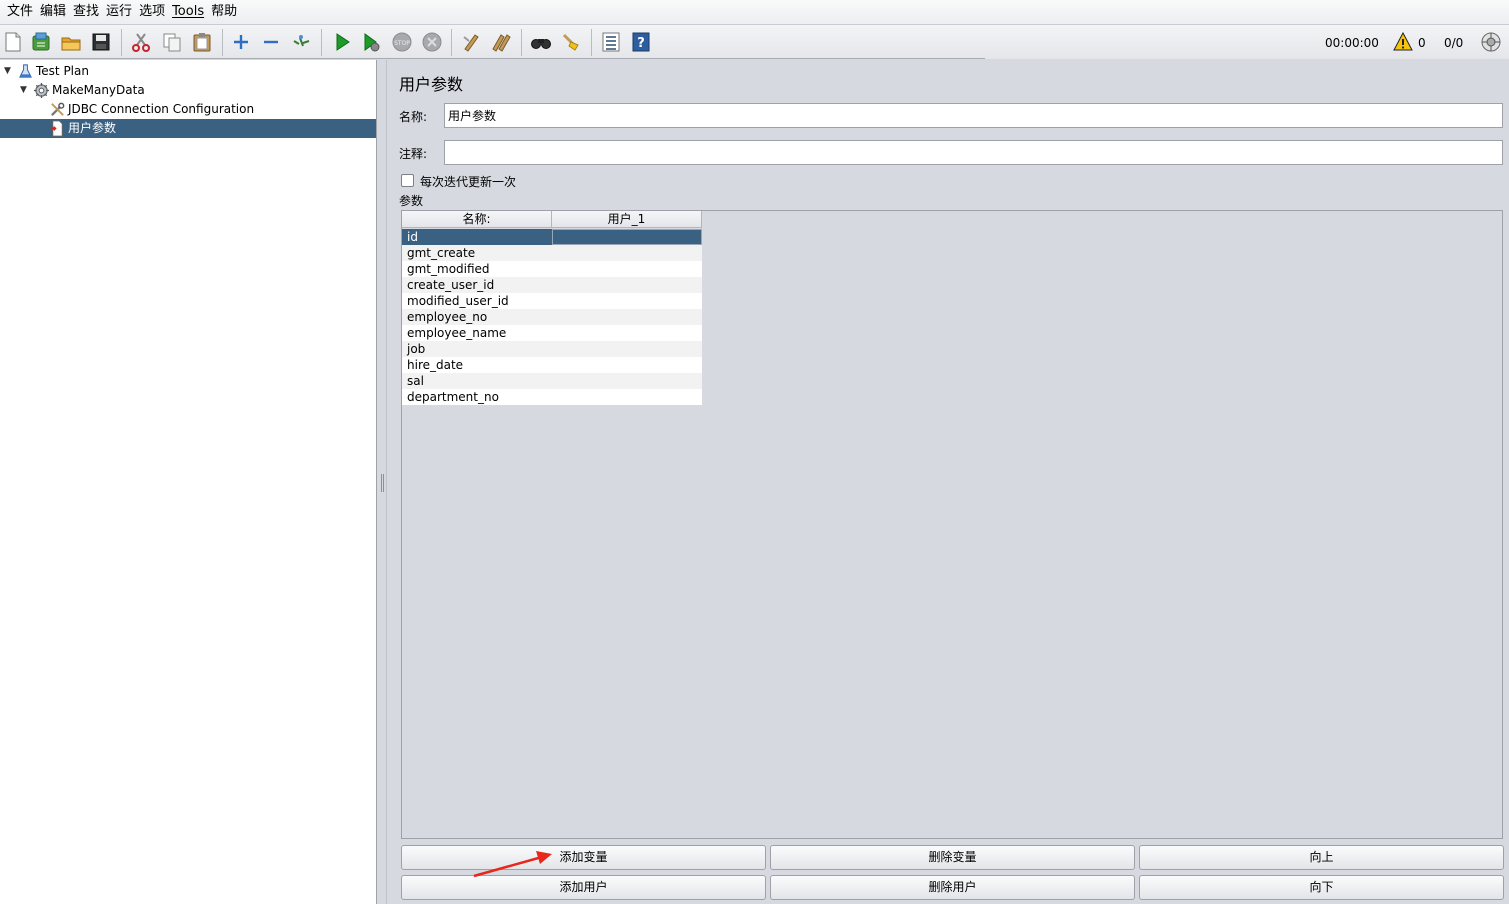 This screenshot has height=904, width=1509. I want to click on annotation-arrow-icon, so click(512, 864).